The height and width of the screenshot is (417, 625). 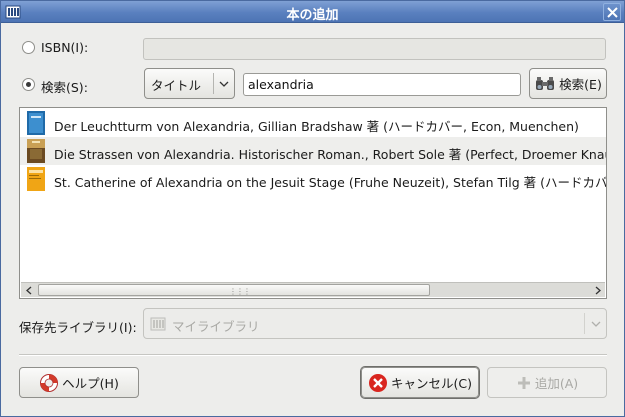 What do you see at coordinates (374, 49) in the screenshot?
I see `isbn-input` at bounding box center [374, 49].